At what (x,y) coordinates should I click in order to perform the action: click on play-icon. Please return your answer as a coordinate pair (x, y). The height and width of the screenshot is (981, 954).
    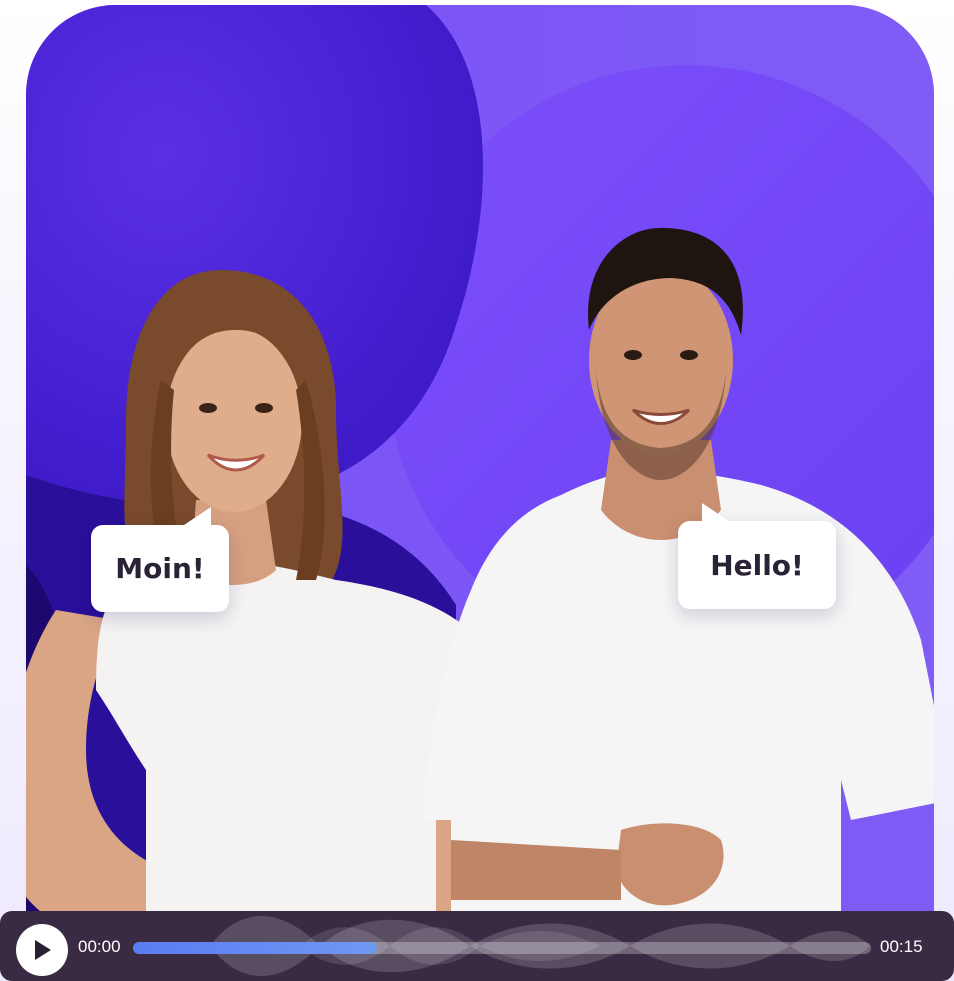
    Looking at the image, I should click on (43, 950).